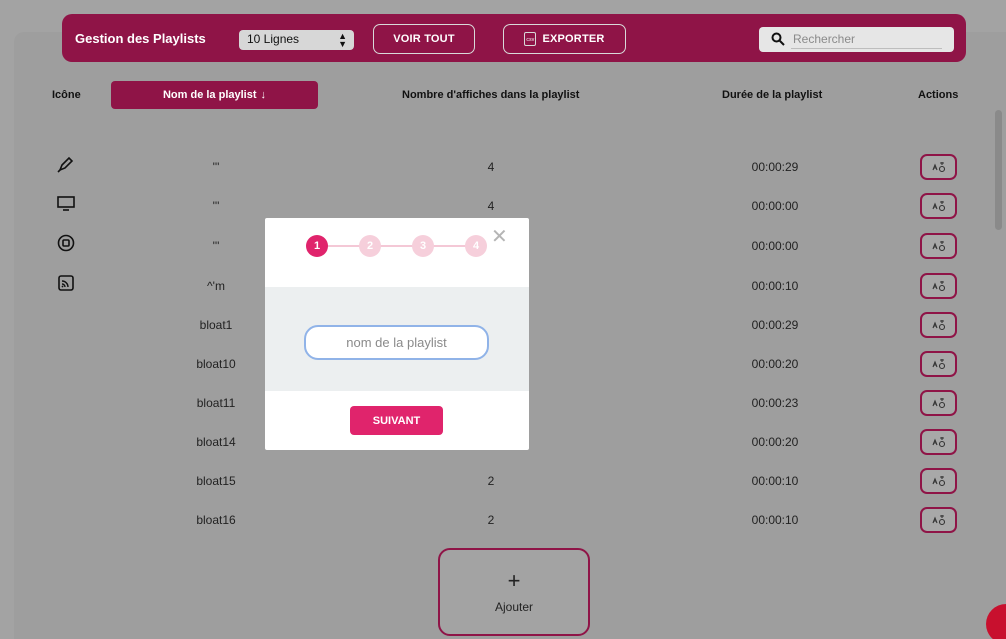  I want to click on view-all-button: VOIR TOUT, so click(424, 39).